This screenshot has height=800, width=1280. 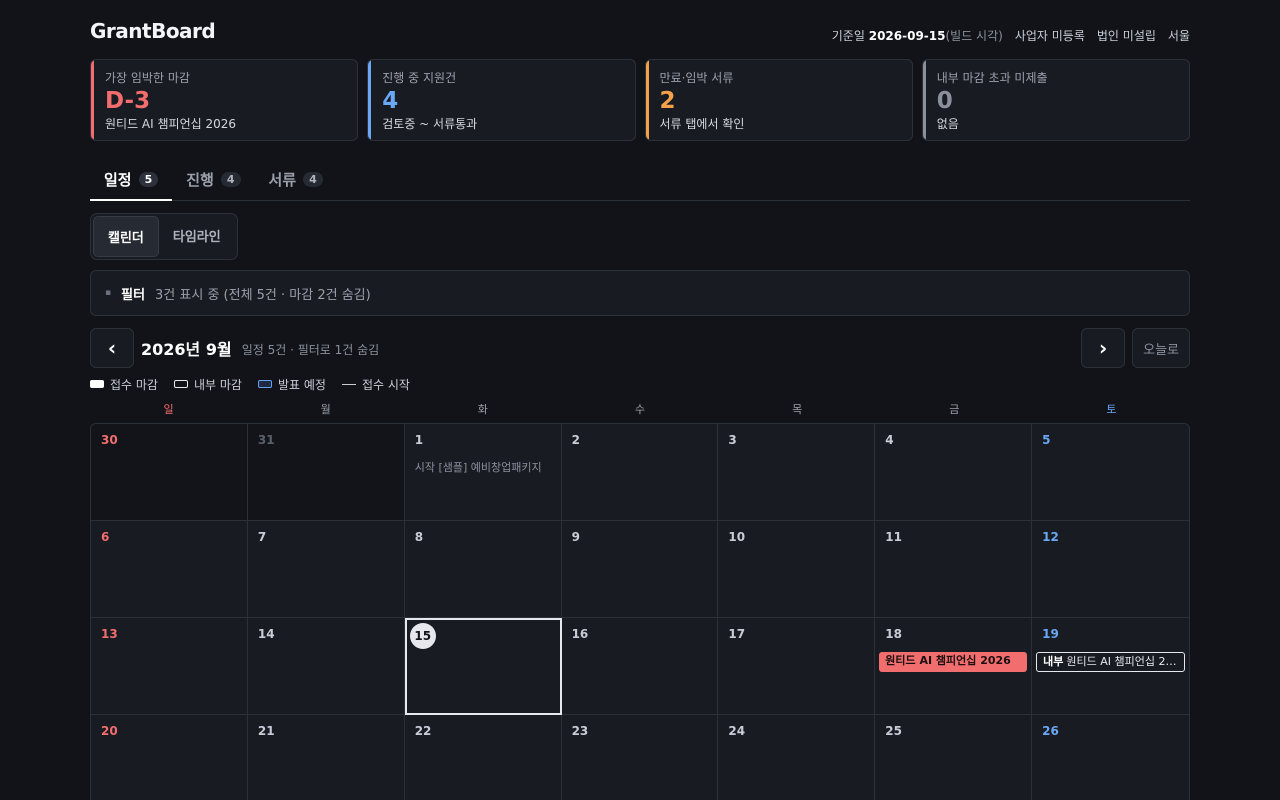 What do you see at coordinates (301, 384) in the screenshot?
I see `legend-label: 발표 예정` at bounding box center [301, 384].